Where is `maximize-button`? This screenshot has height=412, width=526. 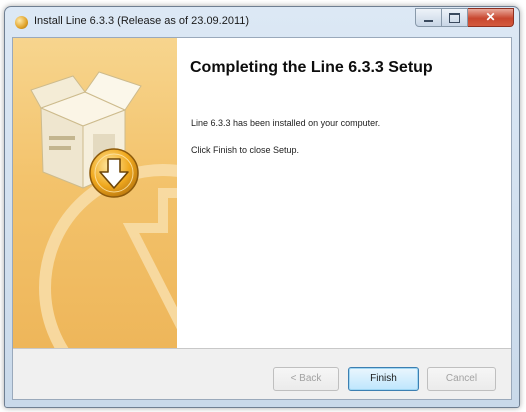 maximize-button is located at coordinates (455, 17).